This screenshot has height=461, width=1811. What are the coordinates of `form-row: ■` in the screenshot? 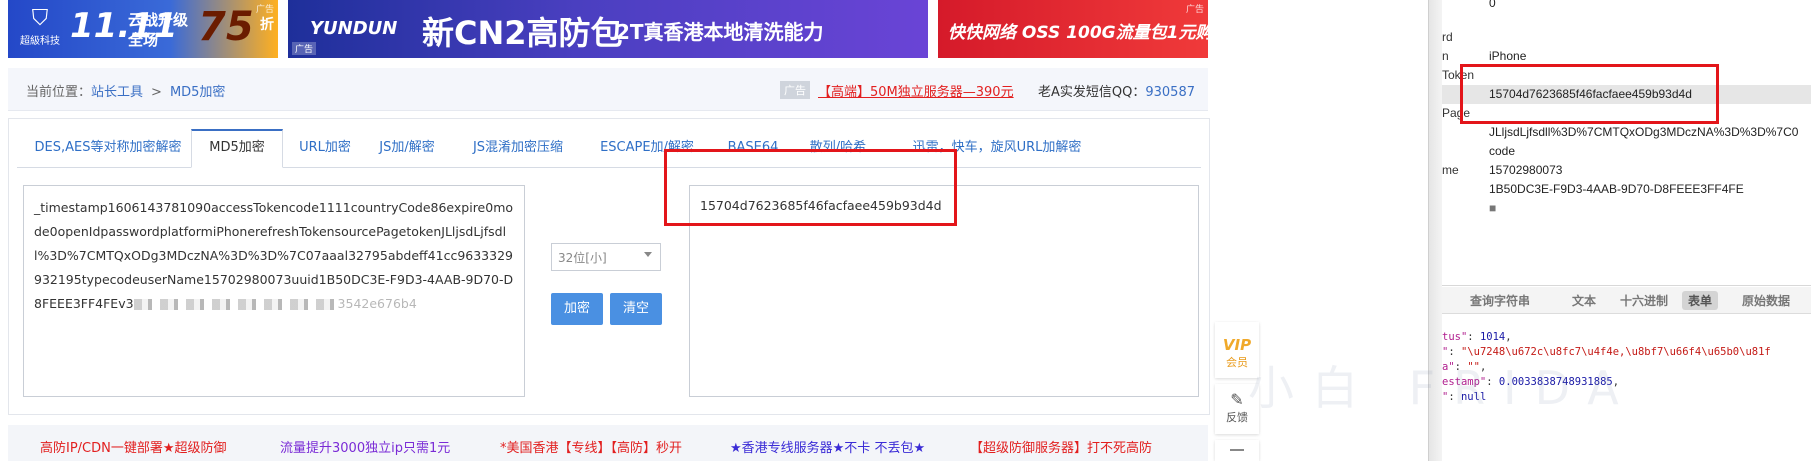 It's located at (1626, 208).